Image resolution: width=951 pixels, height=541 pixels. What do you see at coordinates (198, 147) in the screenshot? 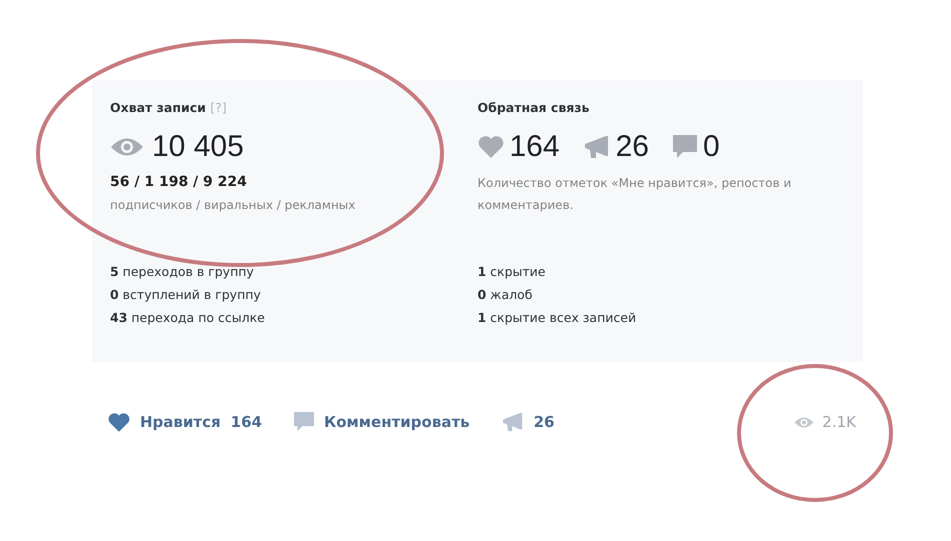
I see `reach-count: 10 405` at bounding box center [198, 147].